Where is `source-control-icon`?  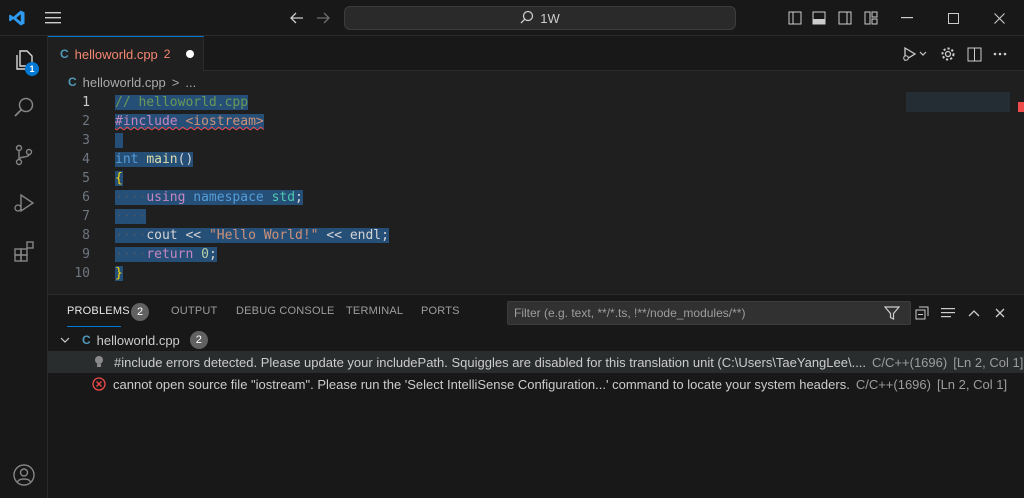
source-control-icon is located at coordinates (24, 156).